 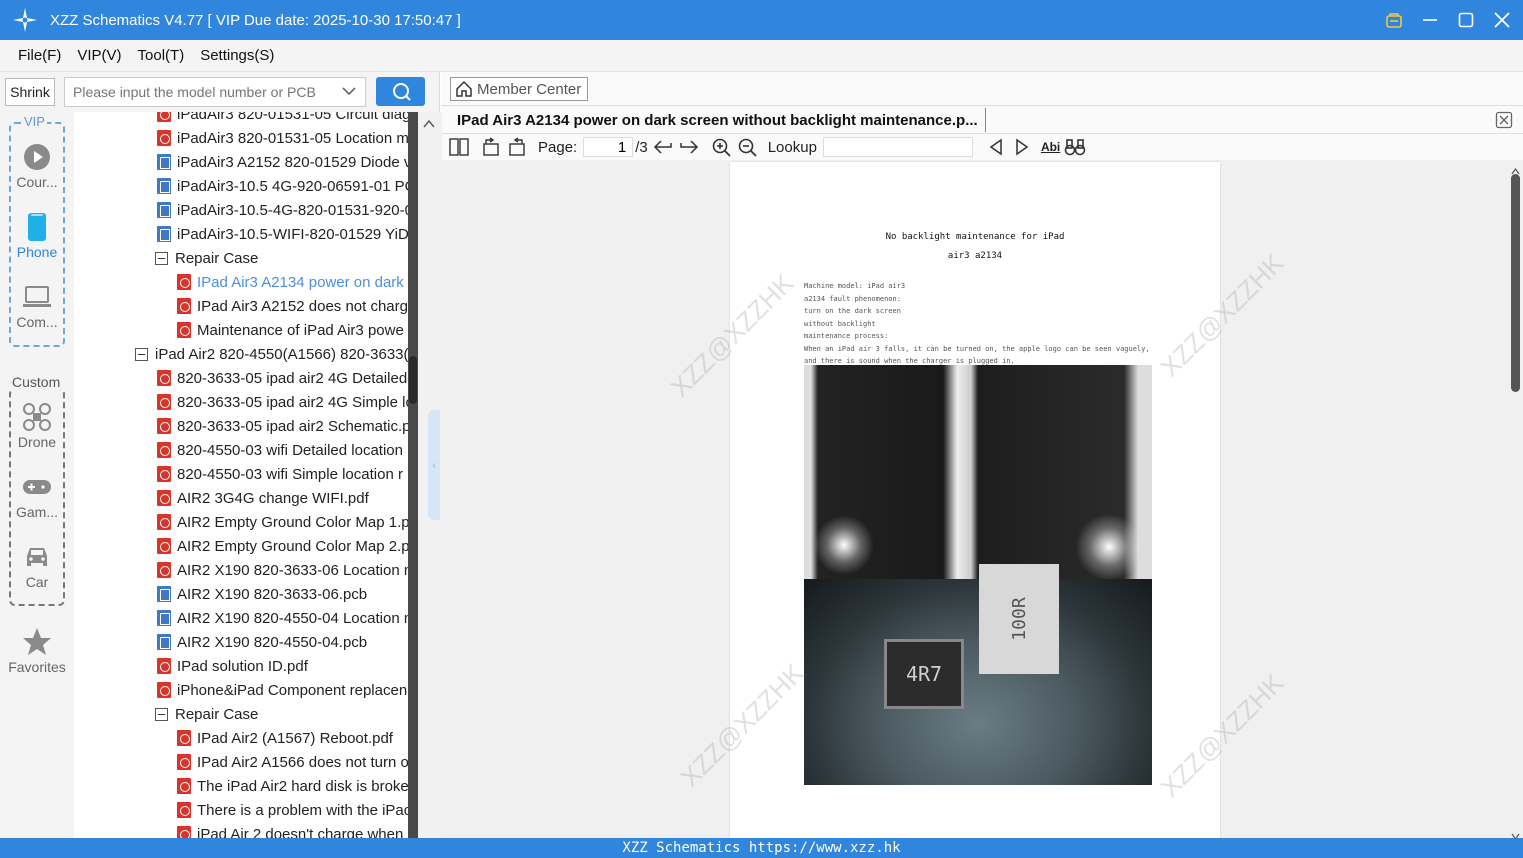 I want to click on tree-item-label: iPadAir3-10.5-4G-820-01531-920-0, so click(x=292, y=210).